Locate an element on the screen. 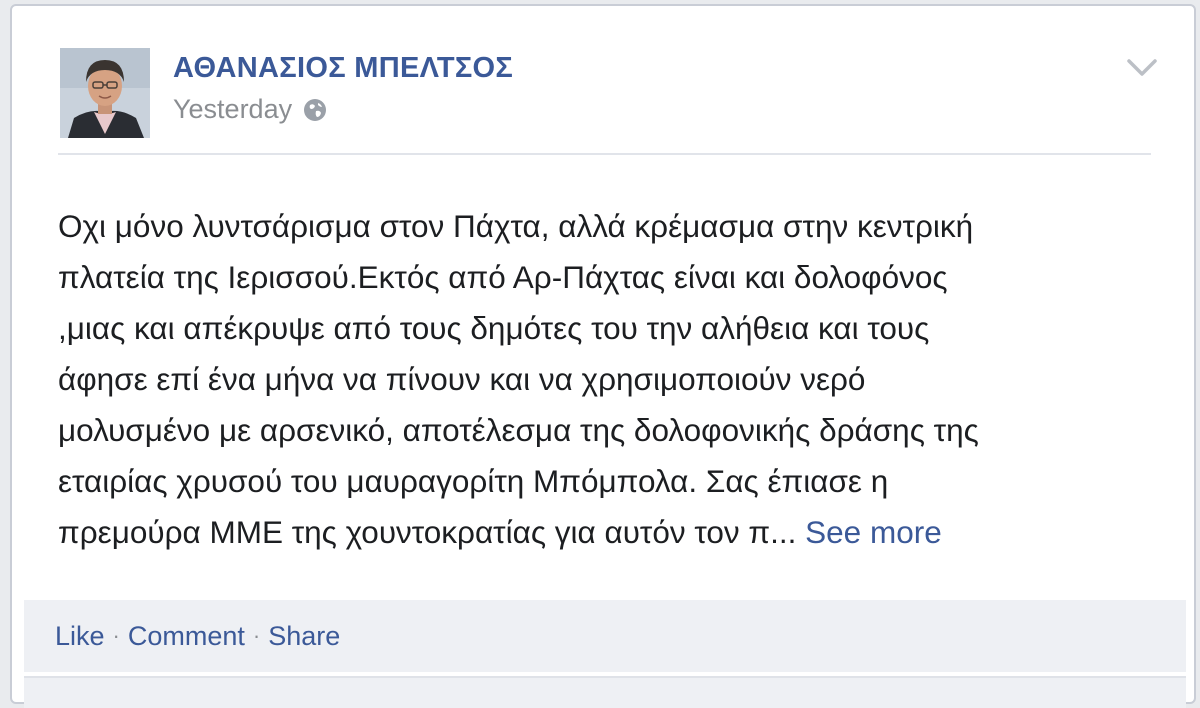 This screenshot has width=1200, height=708. author-photo is located at coordinates (105, 93).